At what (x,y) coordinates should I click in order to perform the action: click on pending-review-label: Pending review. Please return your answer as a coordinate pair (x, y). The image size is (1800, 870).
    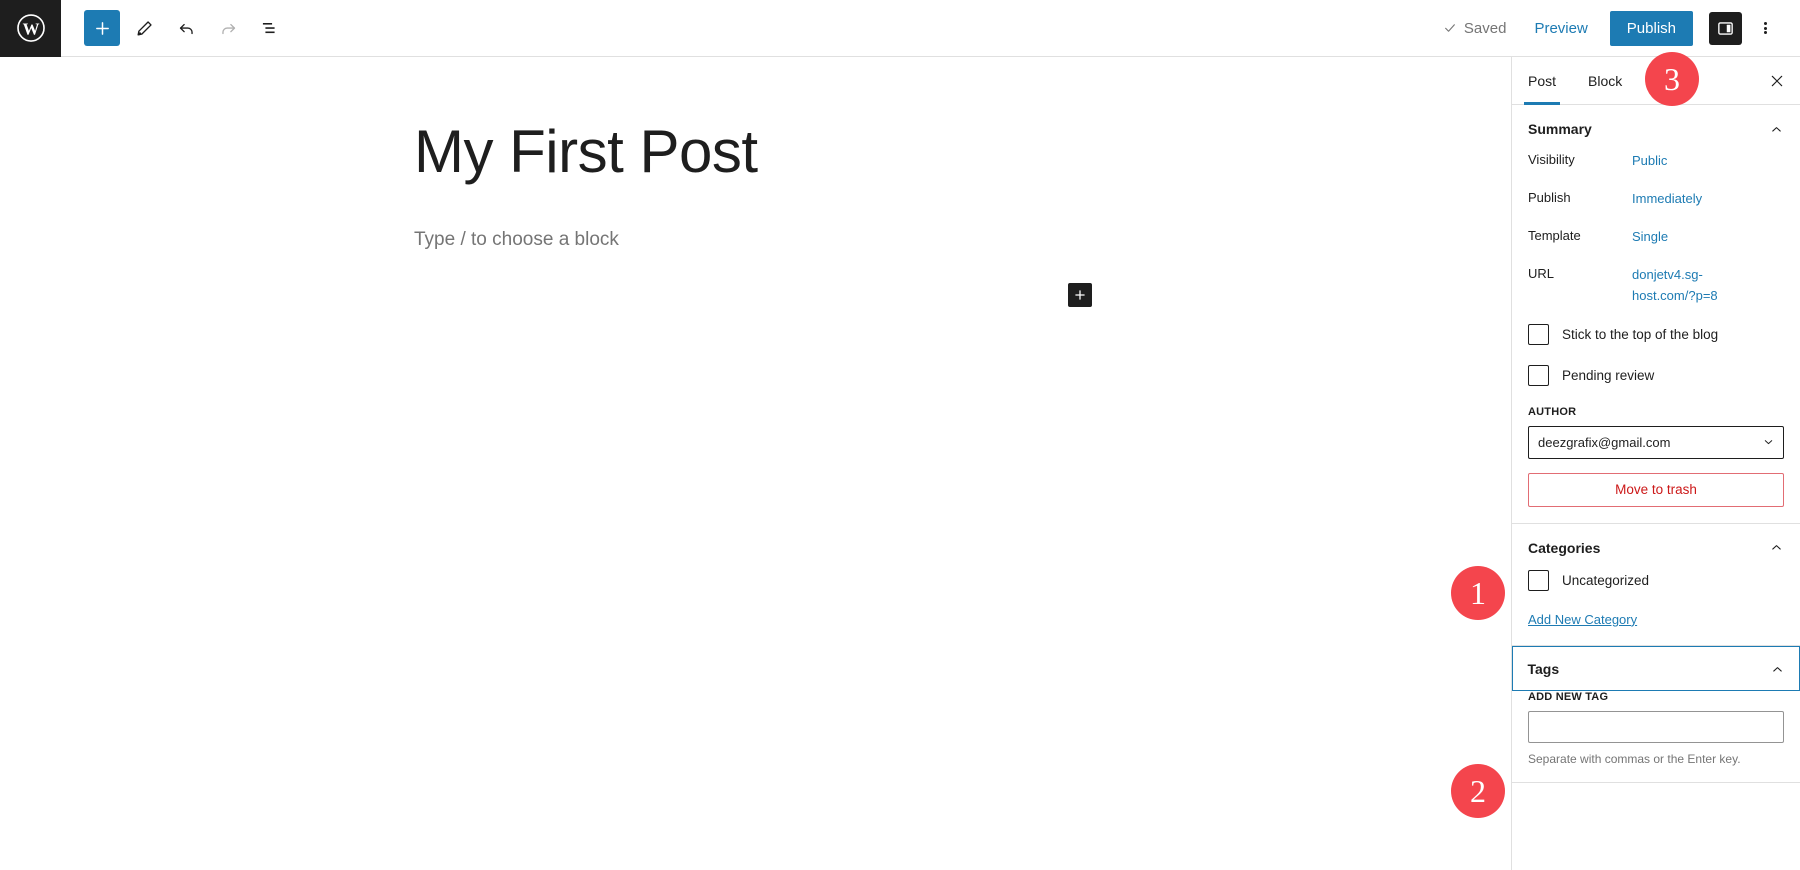
    Looking at the image, I should click on (1608, 375).